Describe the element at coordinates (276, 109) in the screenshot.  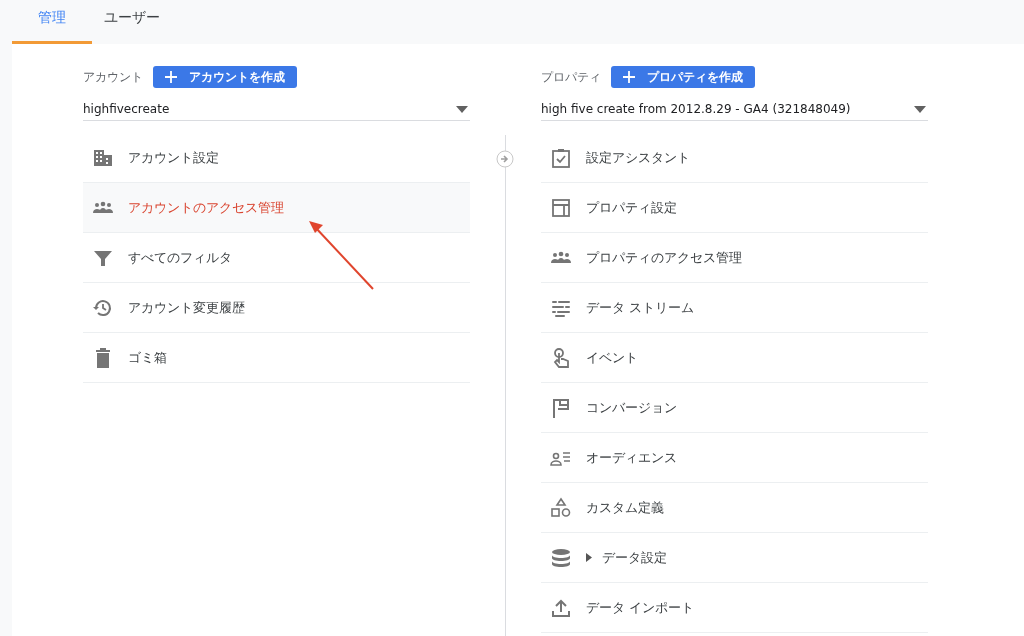
I see `account-dropdown: highfivecreate` at that location.